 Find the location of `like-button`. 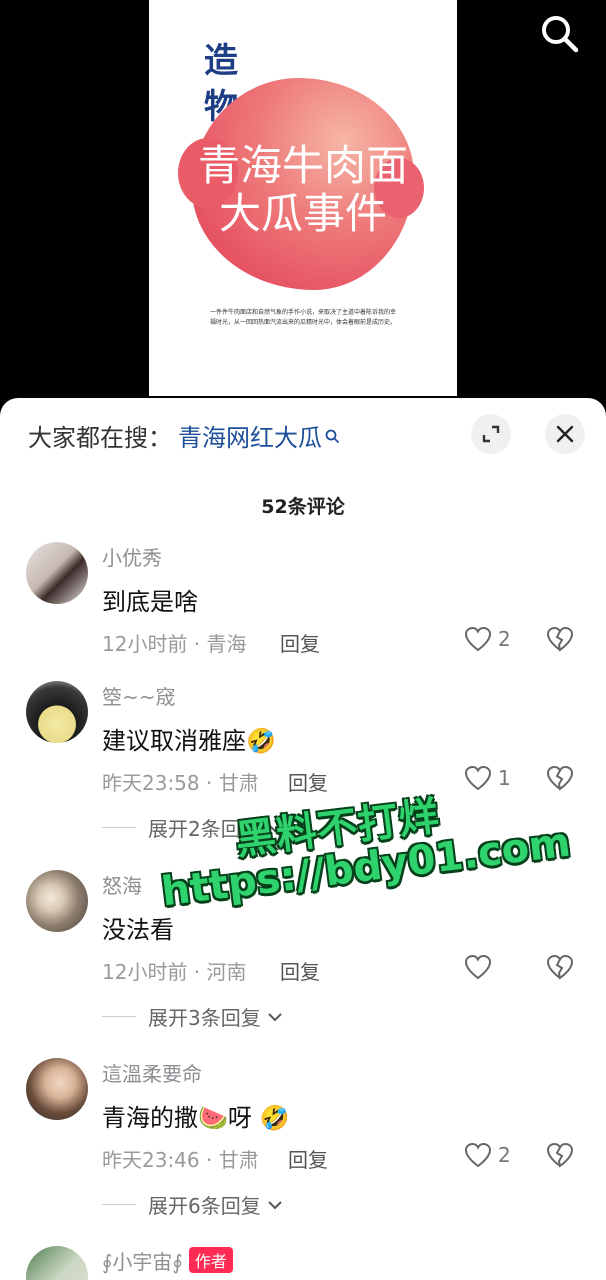

like-button is located at coordinates (481, 967).